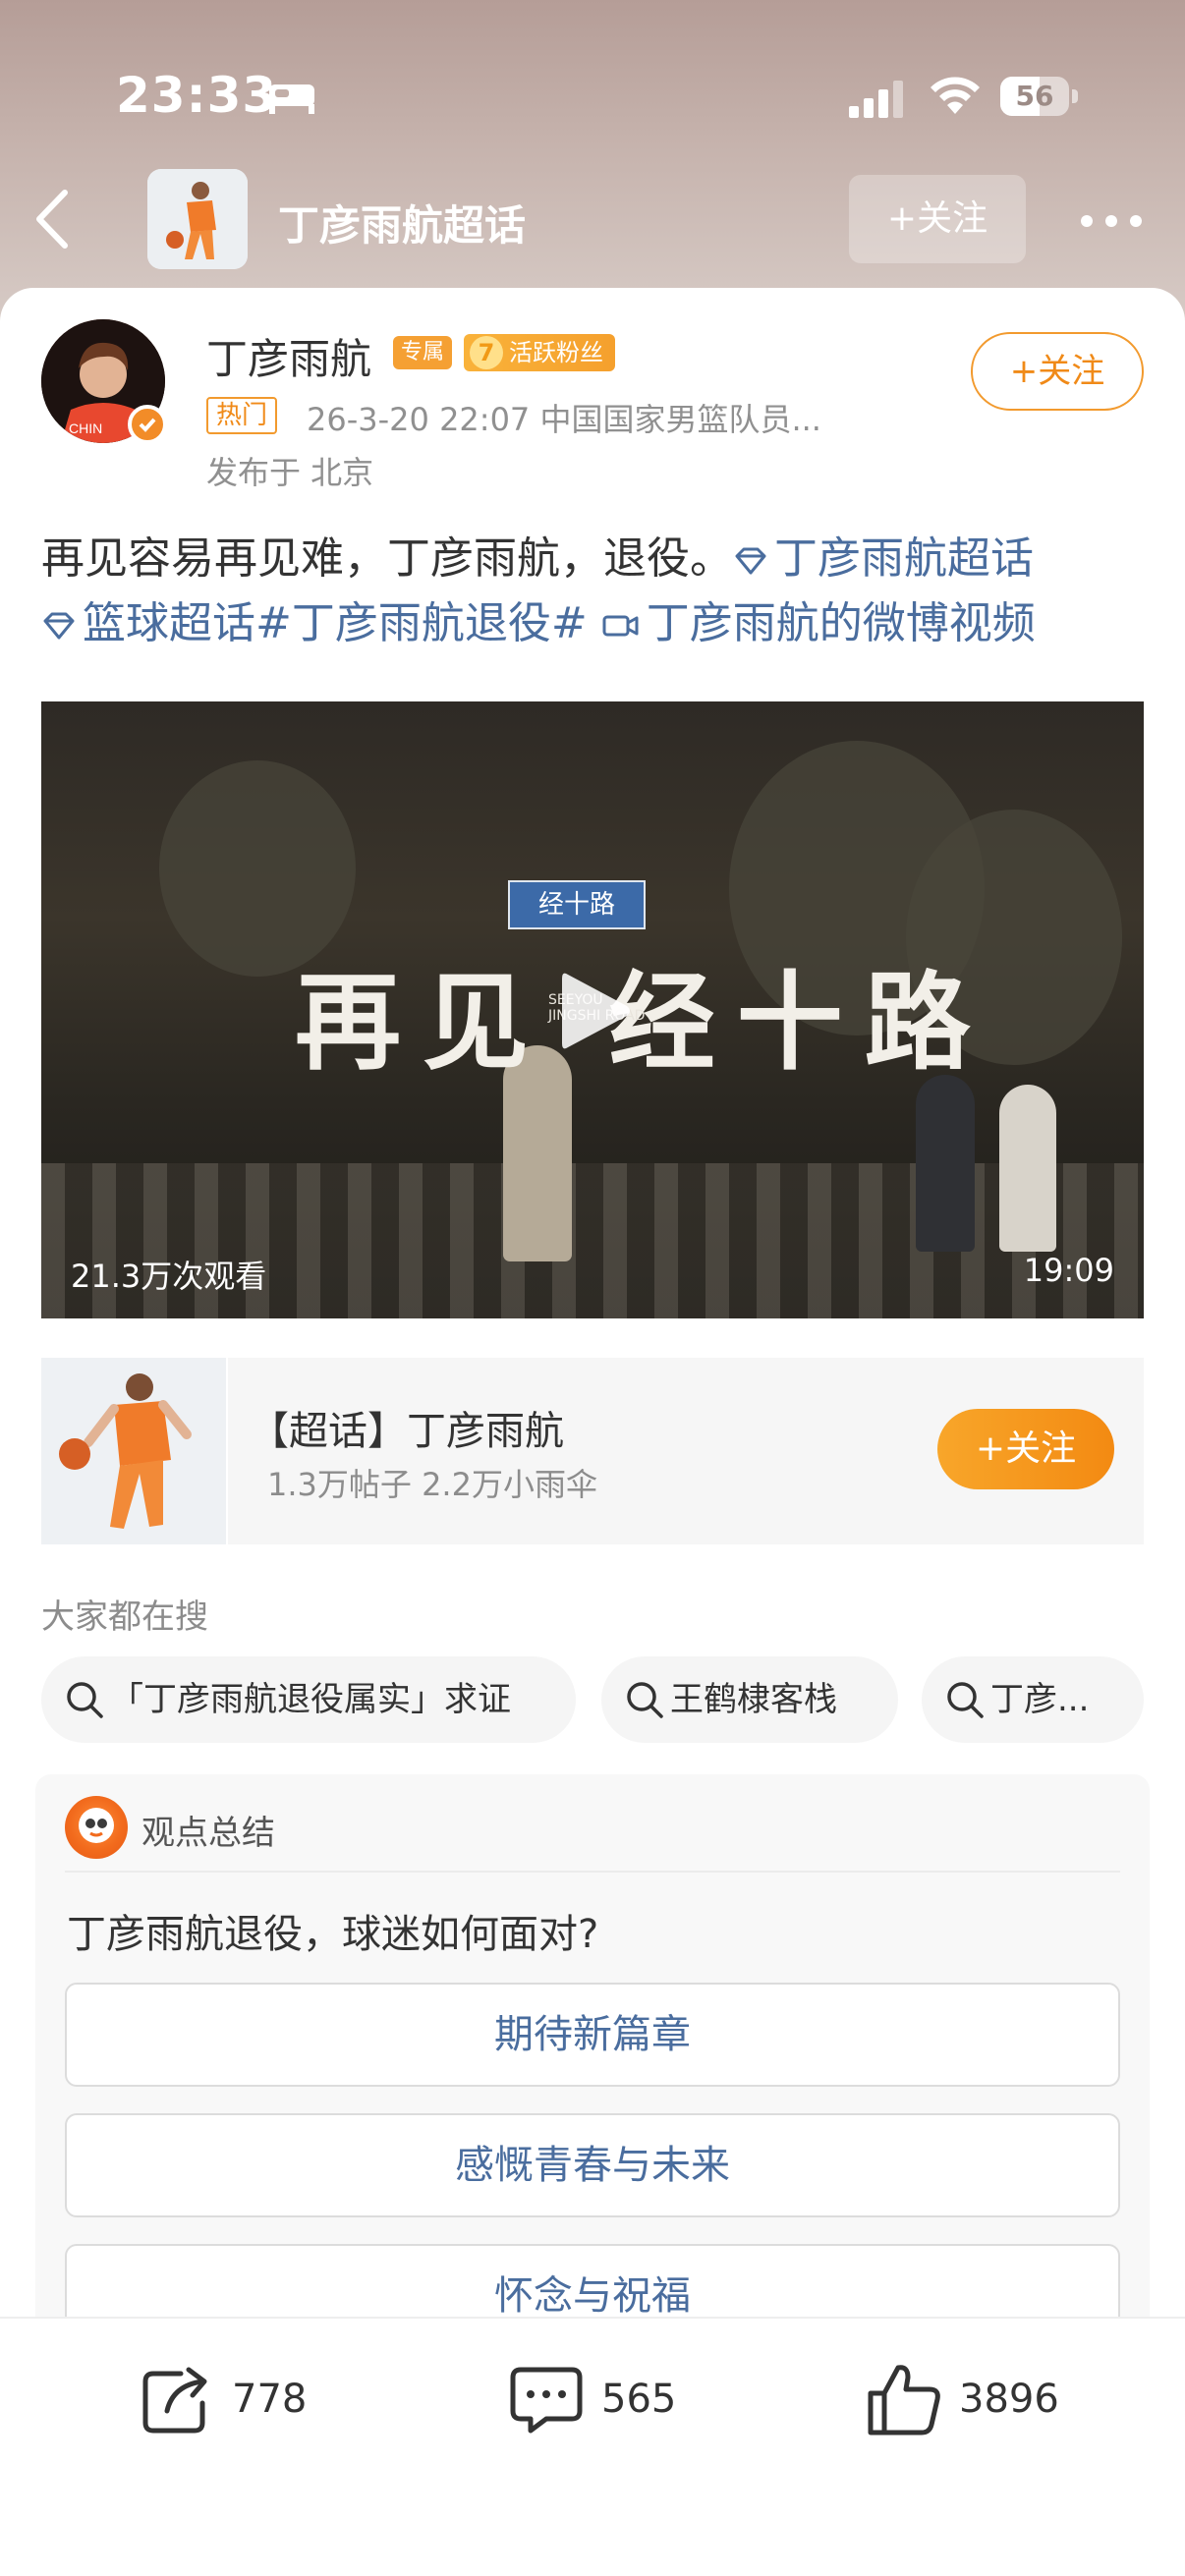 The height and width of the screenshot is (2576, 1185). Describe the element at coordinates (592, 2035) in the screenshot. I see `summary-option: 期待新篇章` at that location.